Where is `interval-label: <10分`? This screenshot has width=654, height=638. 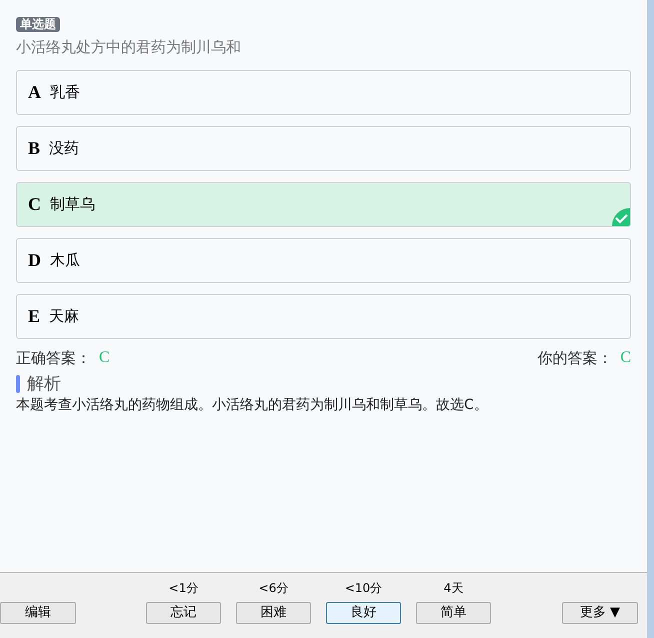 interval-label: <10分 is located at coordinates (363, 588).